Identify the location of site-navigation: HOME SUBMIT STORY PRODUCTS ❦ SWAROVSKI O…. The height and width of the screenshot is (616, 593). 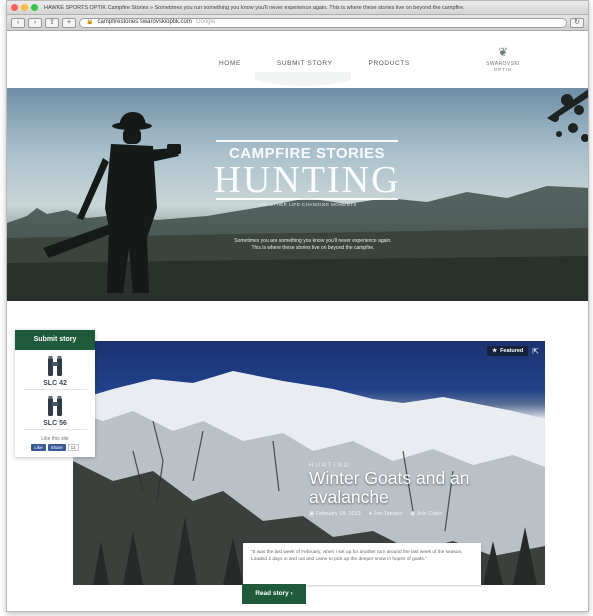
(297, 60).